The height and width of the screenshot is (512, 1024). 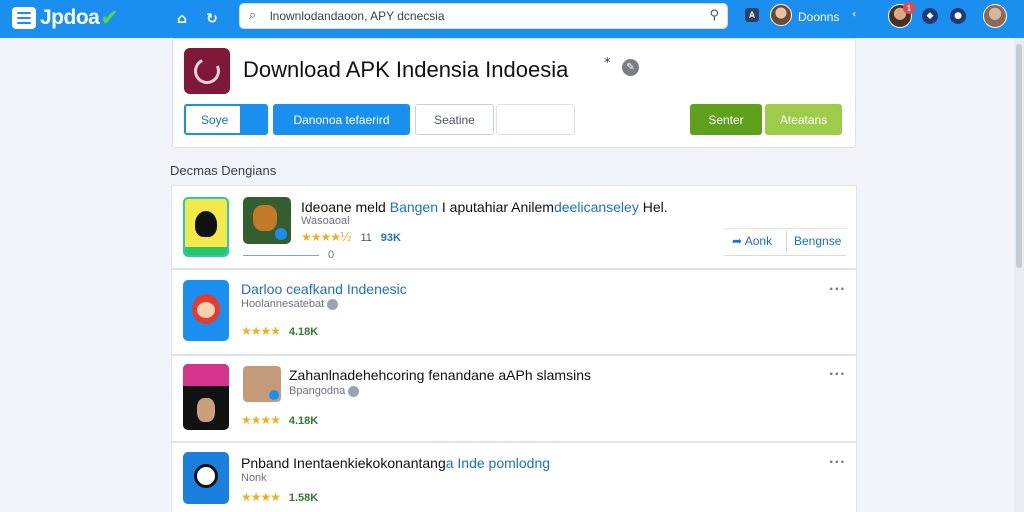 What do you see at coordinates (206, 224) in the screenshot?
I see `creature-icon` at bounding box center [206, 224].